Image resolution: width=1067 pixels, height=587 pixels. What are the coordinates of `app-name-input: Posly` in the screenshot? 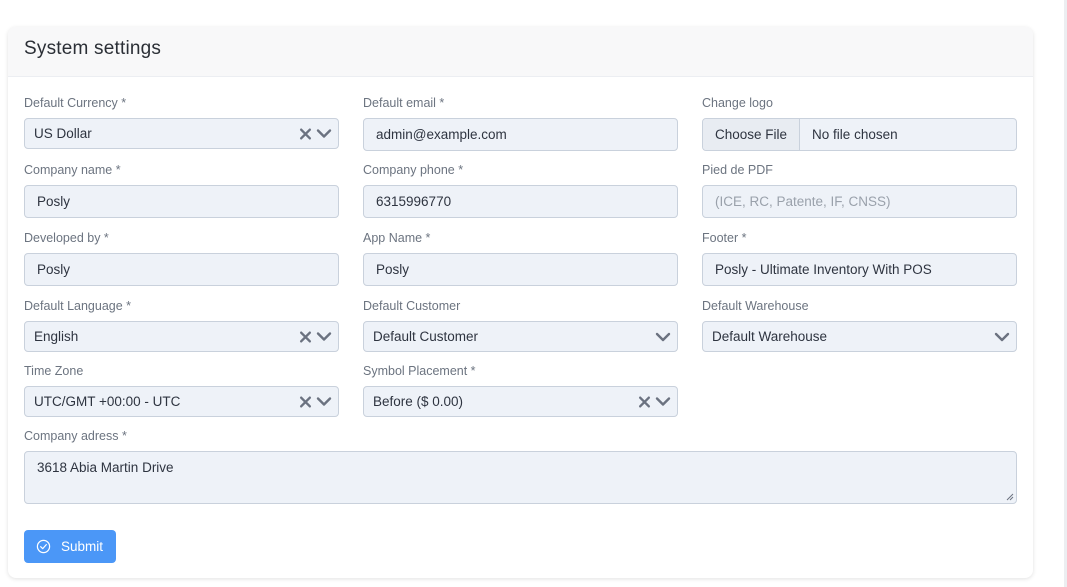 It's located at (520, 269).